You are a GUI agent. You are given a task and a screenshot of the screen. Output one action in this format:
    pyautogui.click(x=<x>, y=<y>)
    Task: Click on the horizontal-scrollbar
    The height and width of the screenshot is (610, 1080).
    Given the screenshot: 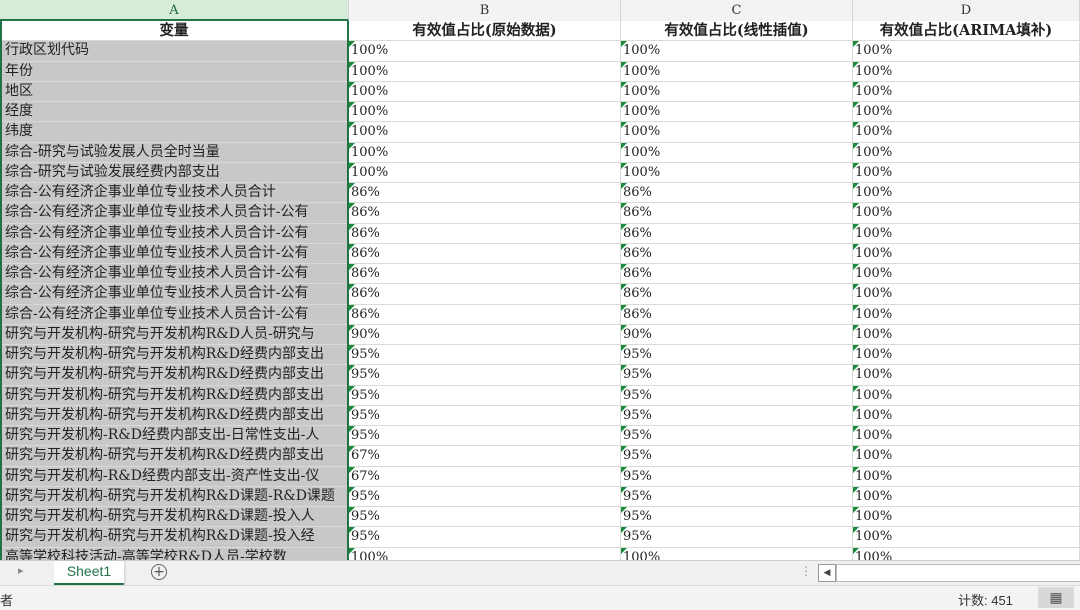 What is the action you would take?
    pyautogui.click(x=958, y=573)
    